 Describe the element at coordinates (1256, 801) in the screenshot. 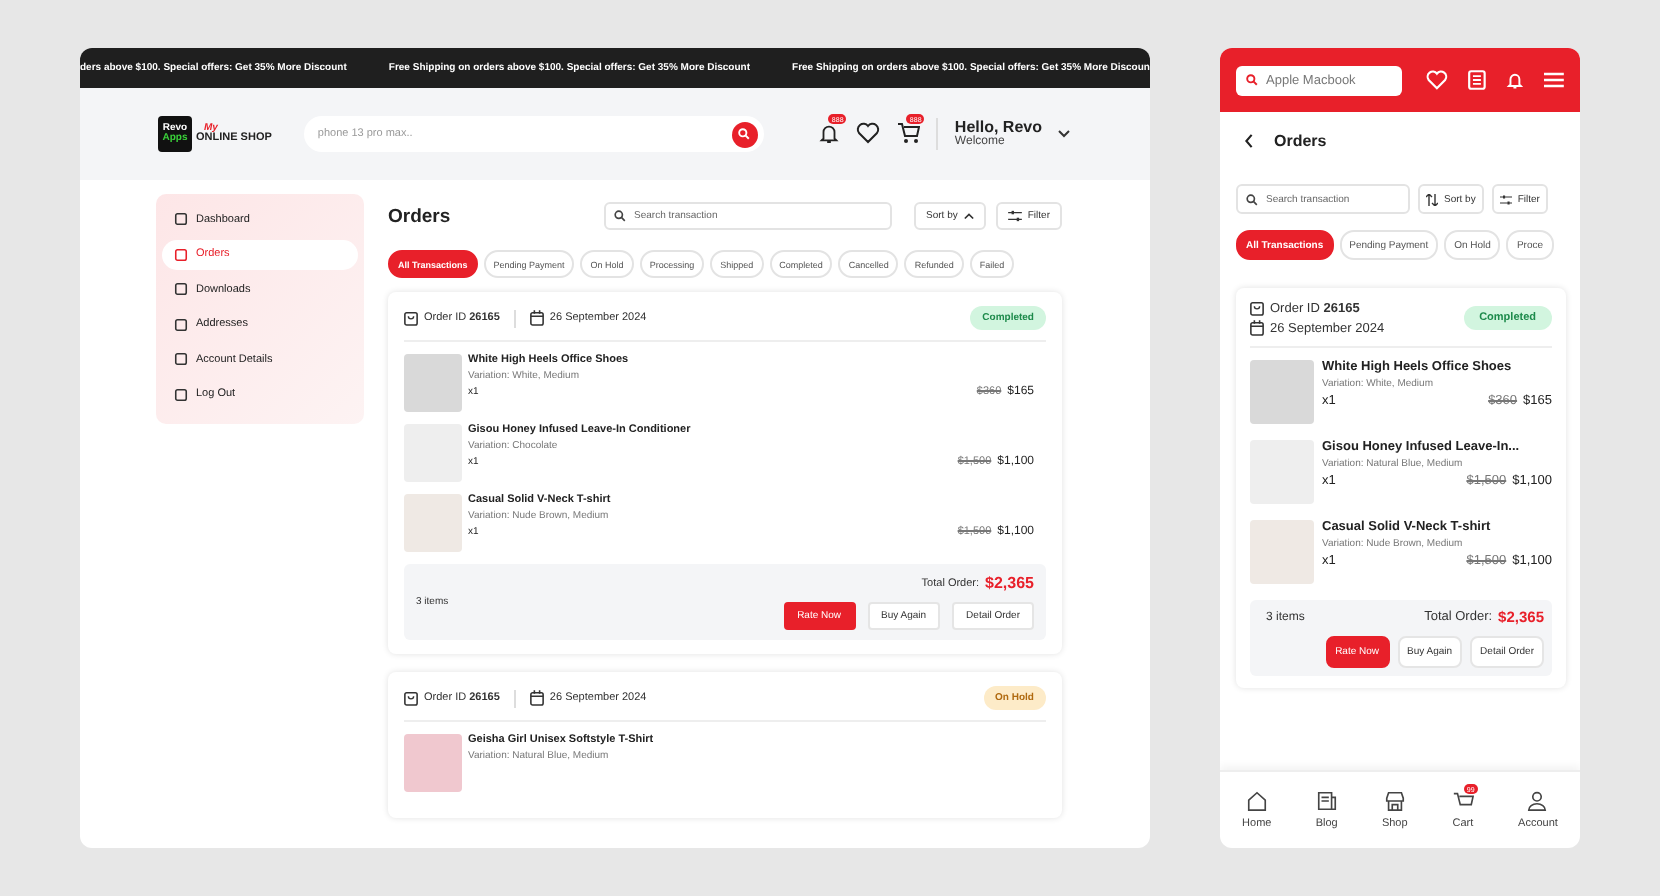

I see `home-icon` at that location.